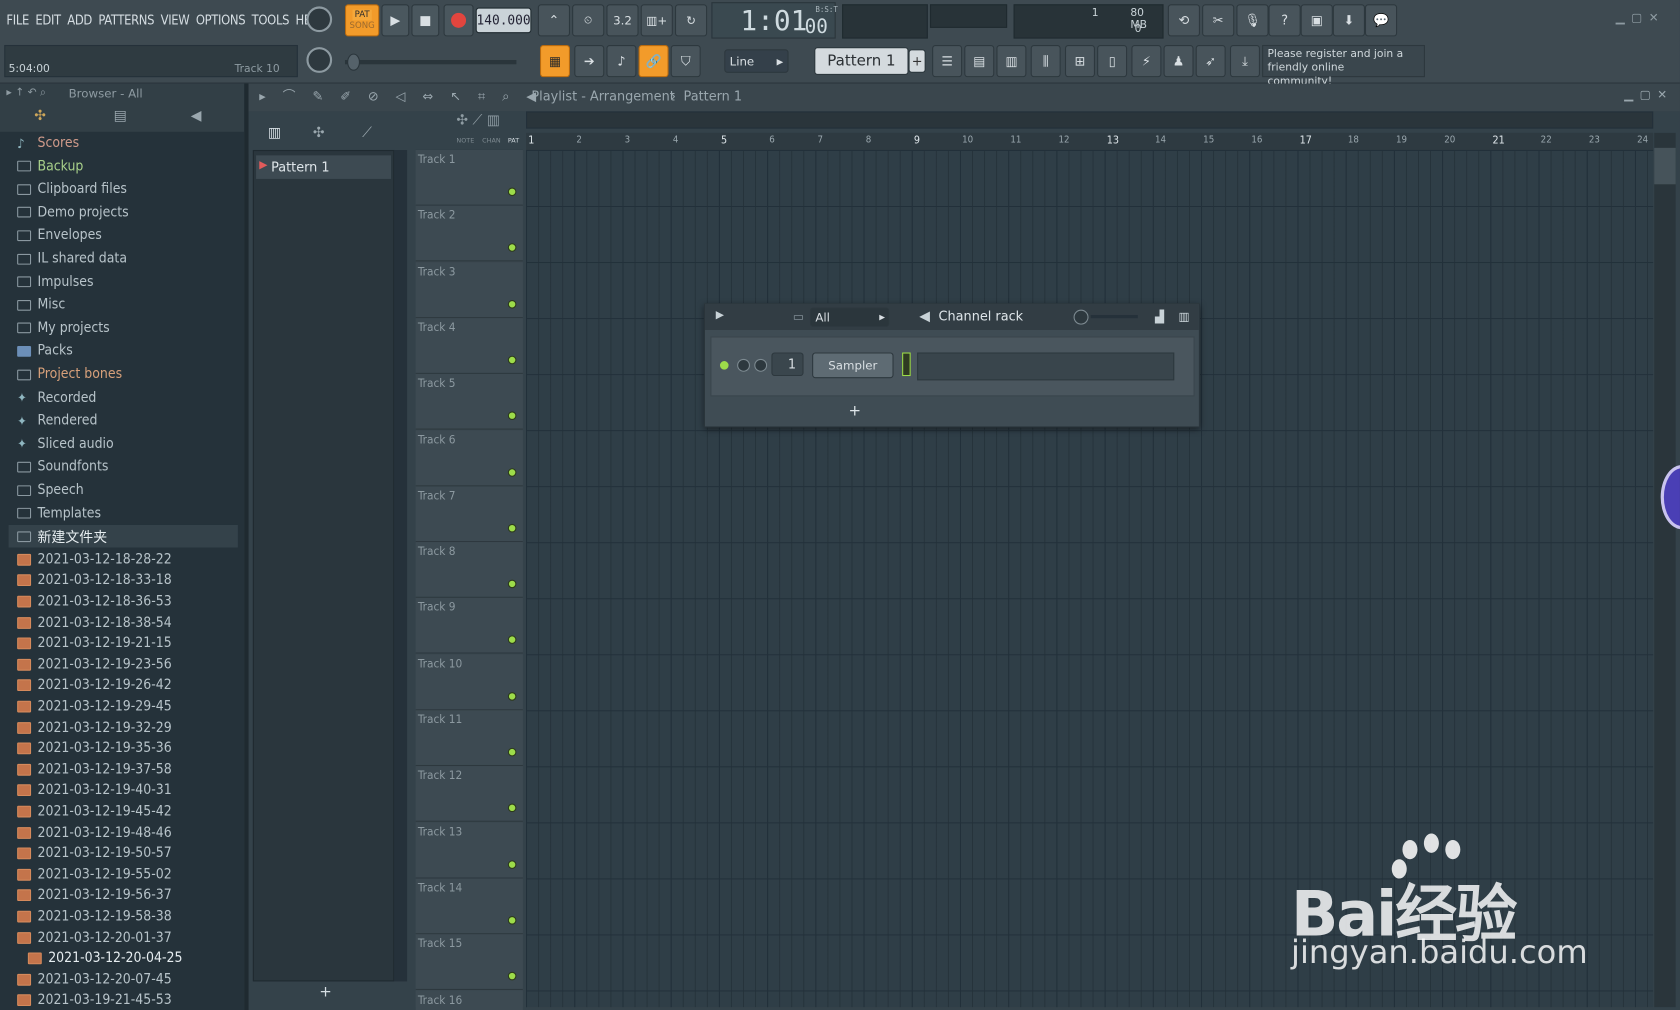 The width and height of the screenshot is (1680, 1010). What do you see at coordinates (59, 513) in the screenshot?
I see `browser-folder: Templates` at bounding box center [59, 513].